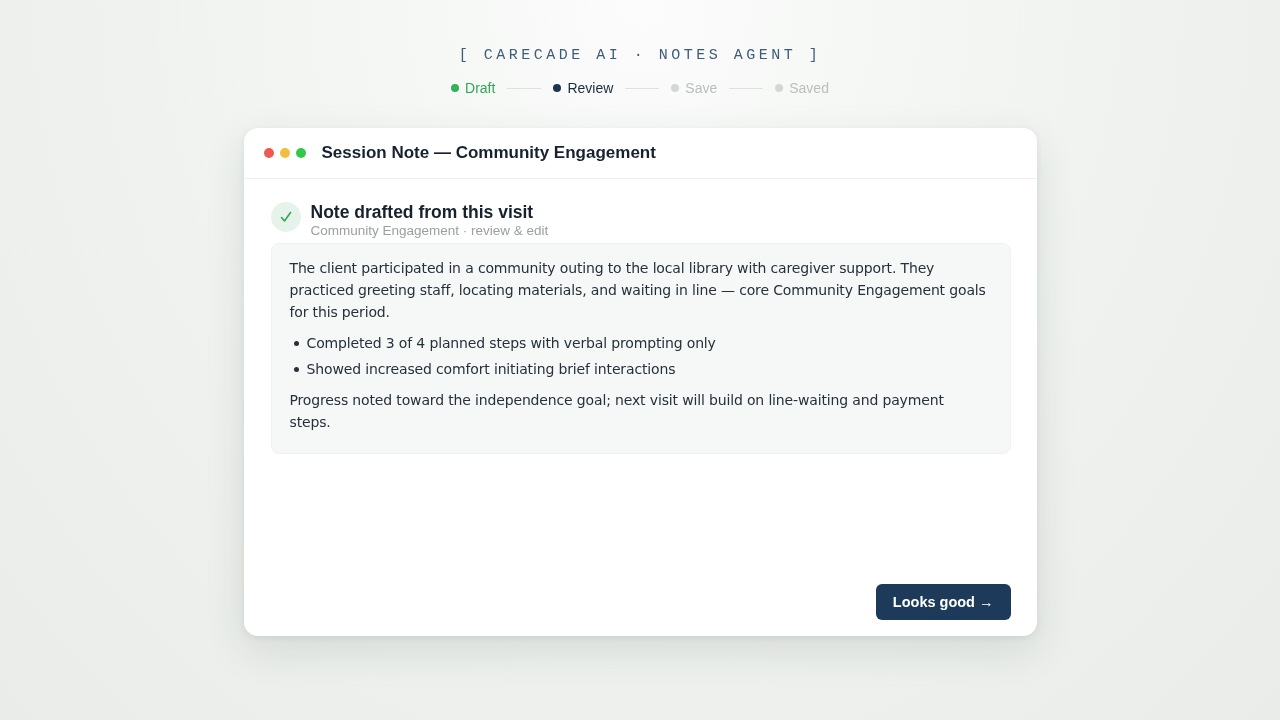 Image resolution: width=1280 pixels, height=720 pixels. What do you see at coordinates (640, 56) in the screenshot?
I see `brand-title: [ CARECADE AI · NOTES AGENT ]` at bounding box center [640, 56].